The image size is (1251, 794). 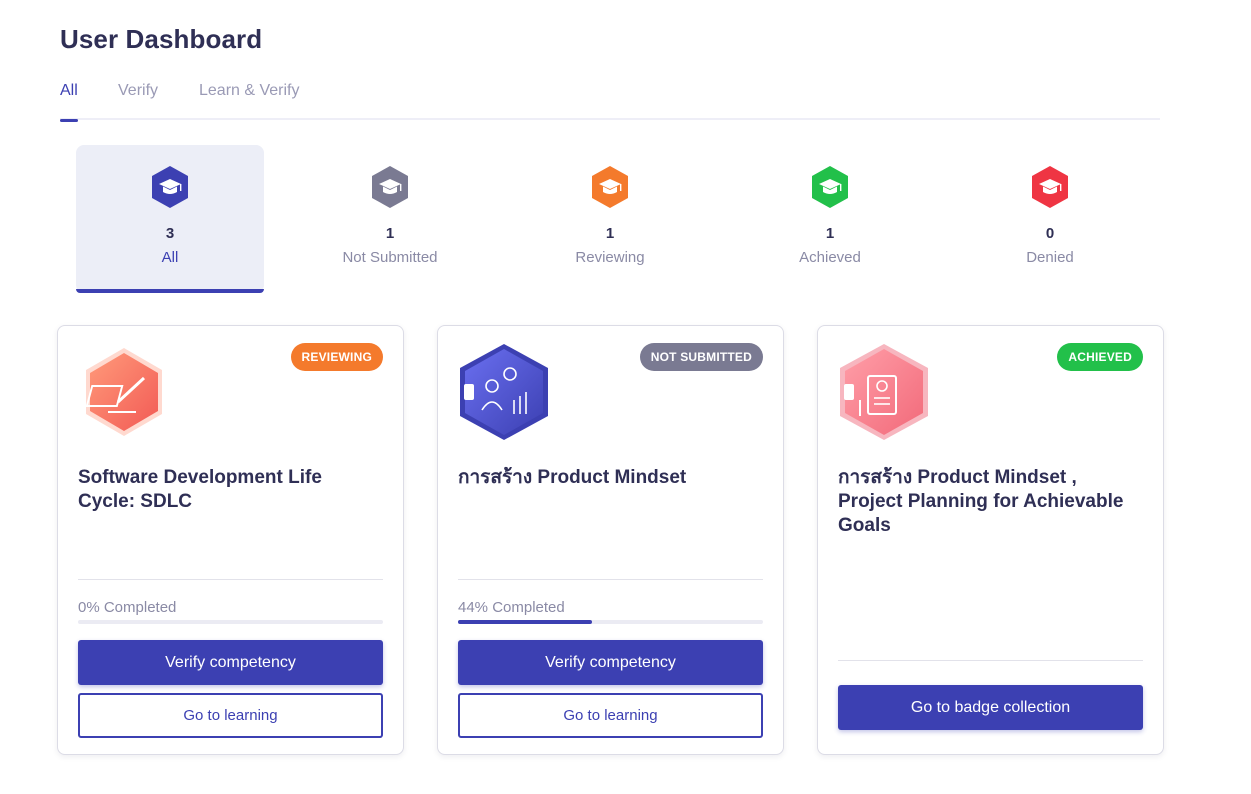 I want to click on filter-tabs: All Verify Learn & Verify, so click(x=610, y=102).